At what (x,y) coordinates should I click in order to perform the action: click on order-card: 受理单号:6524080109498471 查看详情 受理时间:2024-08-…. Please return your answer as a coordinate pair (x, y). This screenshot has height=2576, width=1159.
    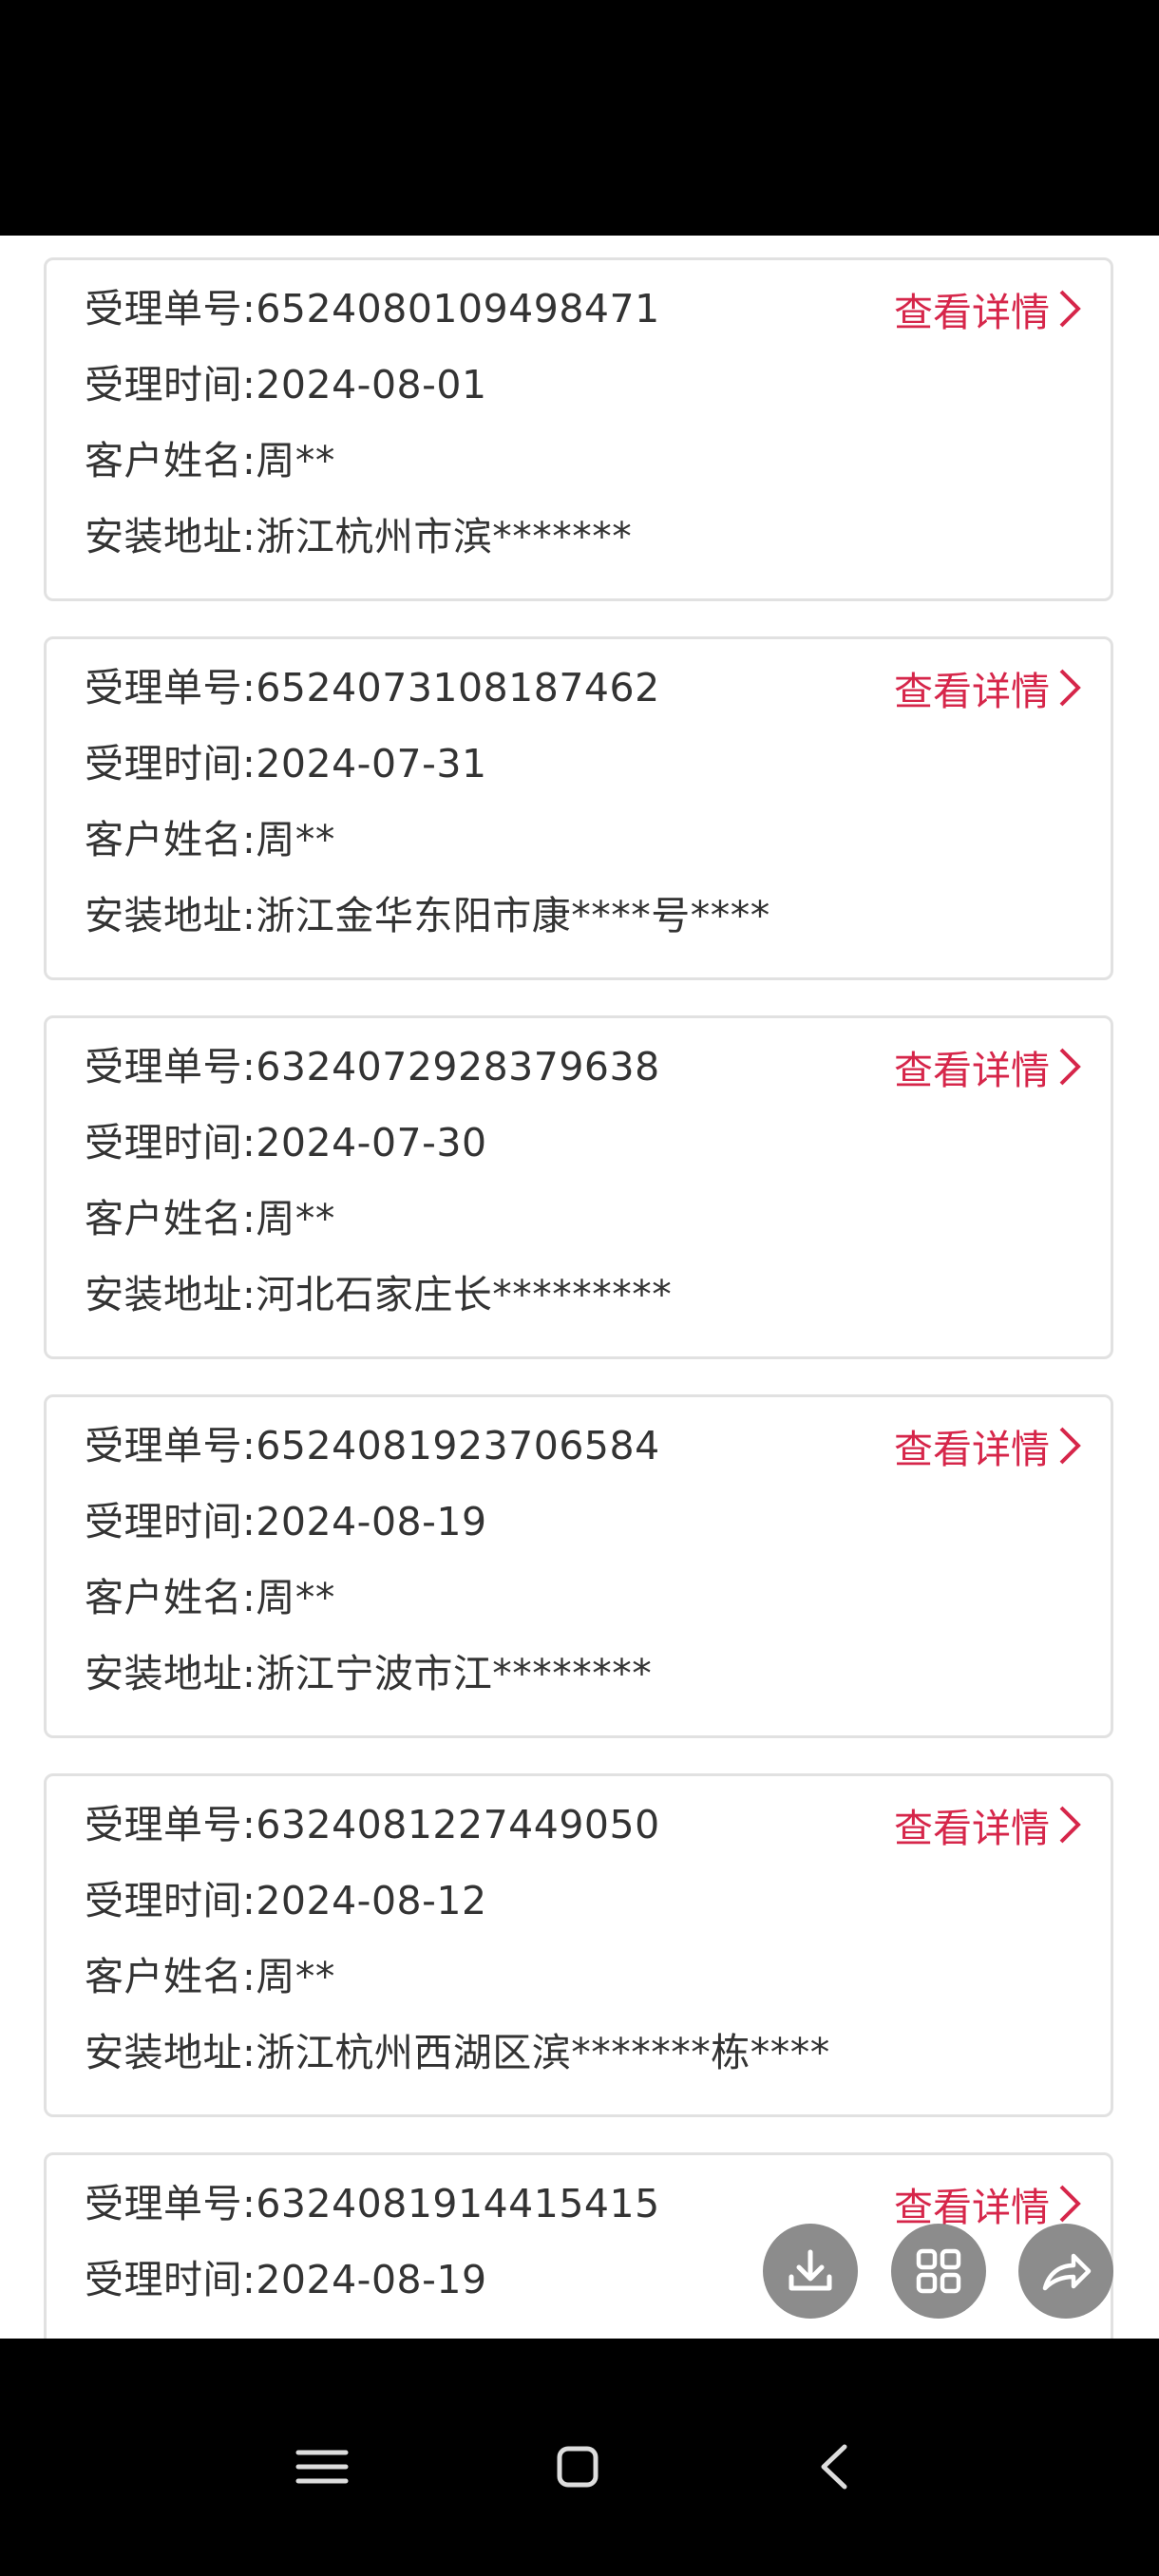
    Looking at the image, I should click on (578, 429).